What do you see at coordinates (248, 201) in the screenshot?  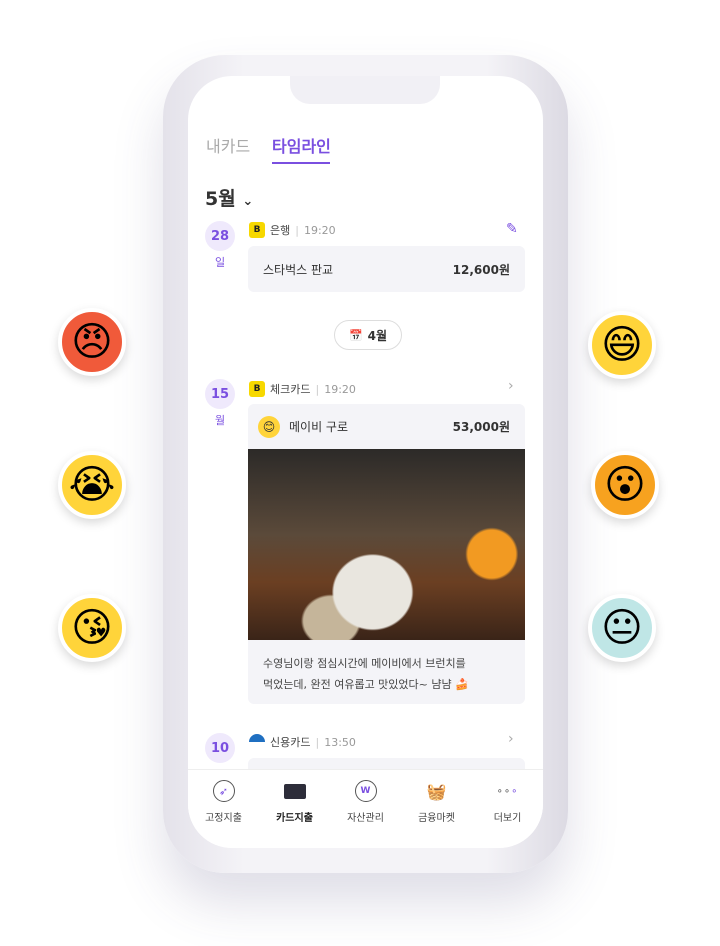 I see `chevron-down-icon: ⌄` at bounding box center [248, 201].